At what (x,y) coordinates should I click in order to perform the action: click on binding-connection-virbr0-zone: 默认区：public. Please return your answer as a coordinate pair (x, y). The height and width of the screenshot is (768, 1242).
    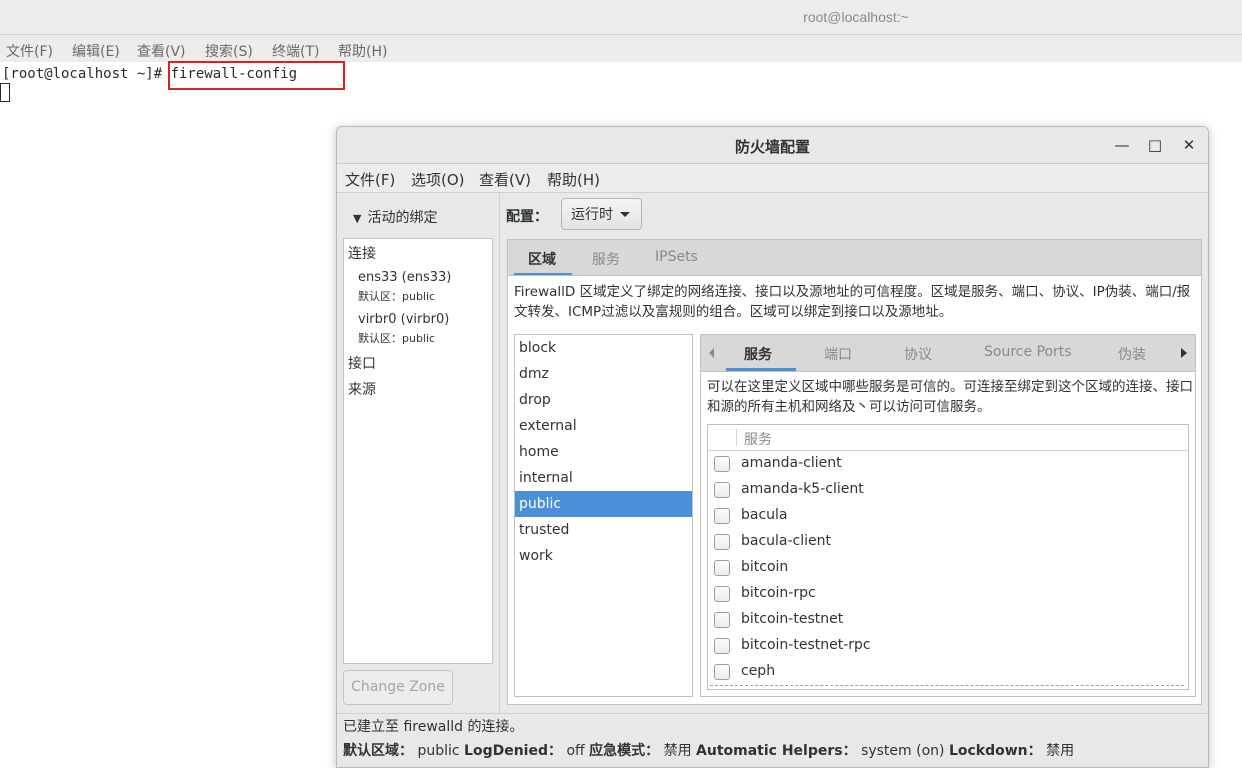
    Looking at the image, I should click on (397, 338).